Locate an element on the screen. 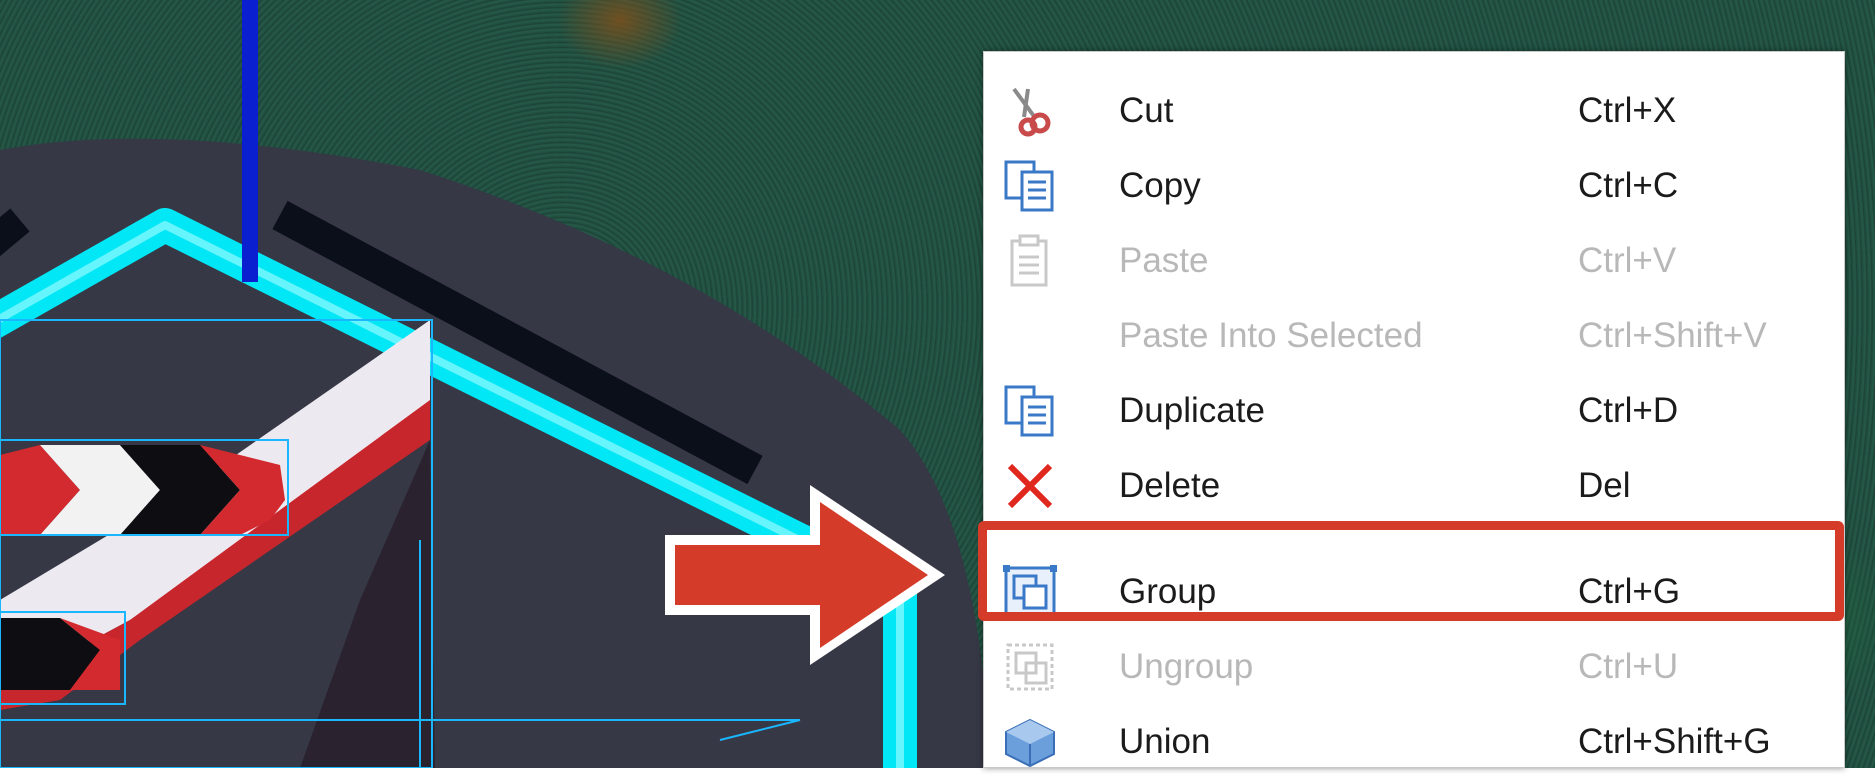 The width and height of the screenshot is (1875, 779). menu-item-paste-into-selected: Paste Into Selected Ctrl+Shift+V is located at coordinates (1415, 336).